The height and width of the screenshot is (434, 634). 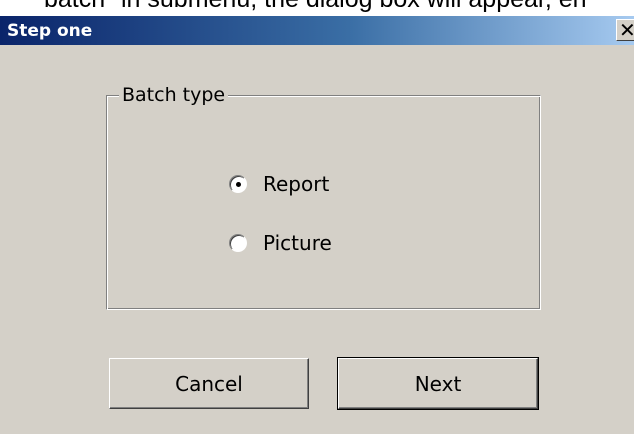 What do you see at coordinates (296, 184) in the screenshot?
I see `report-radio-label: Report` at bounding box center [296, 184].